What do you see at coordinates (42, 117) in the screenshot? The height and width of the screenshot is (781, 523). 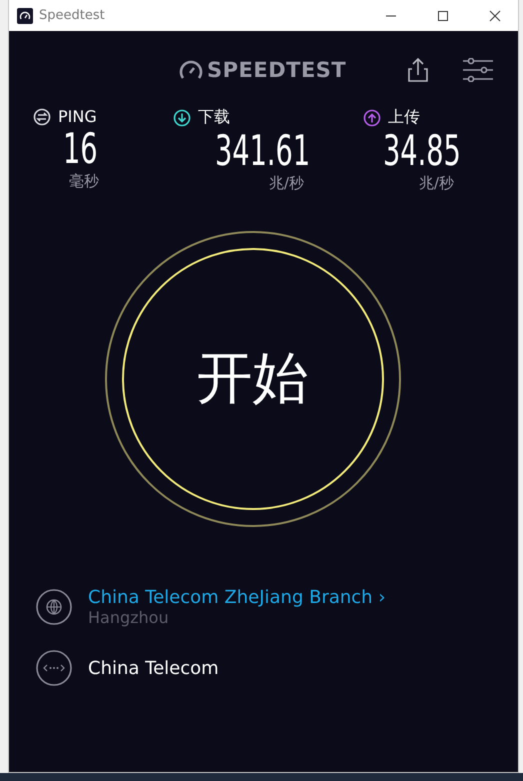 I see `ping-icon` at bounding box center [42, 117].